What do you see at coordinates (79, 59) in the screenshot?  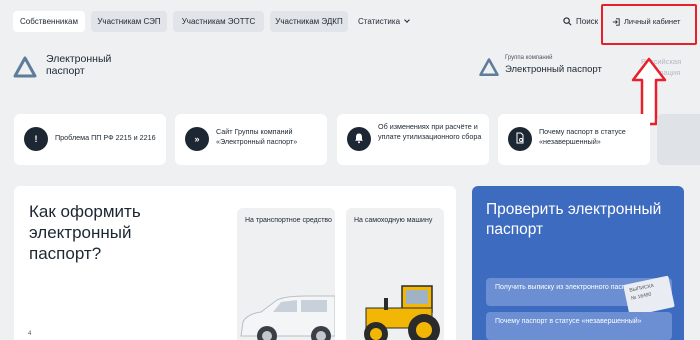 I see `logo-text-line1: Электронный` at bounding box center [79, 59].